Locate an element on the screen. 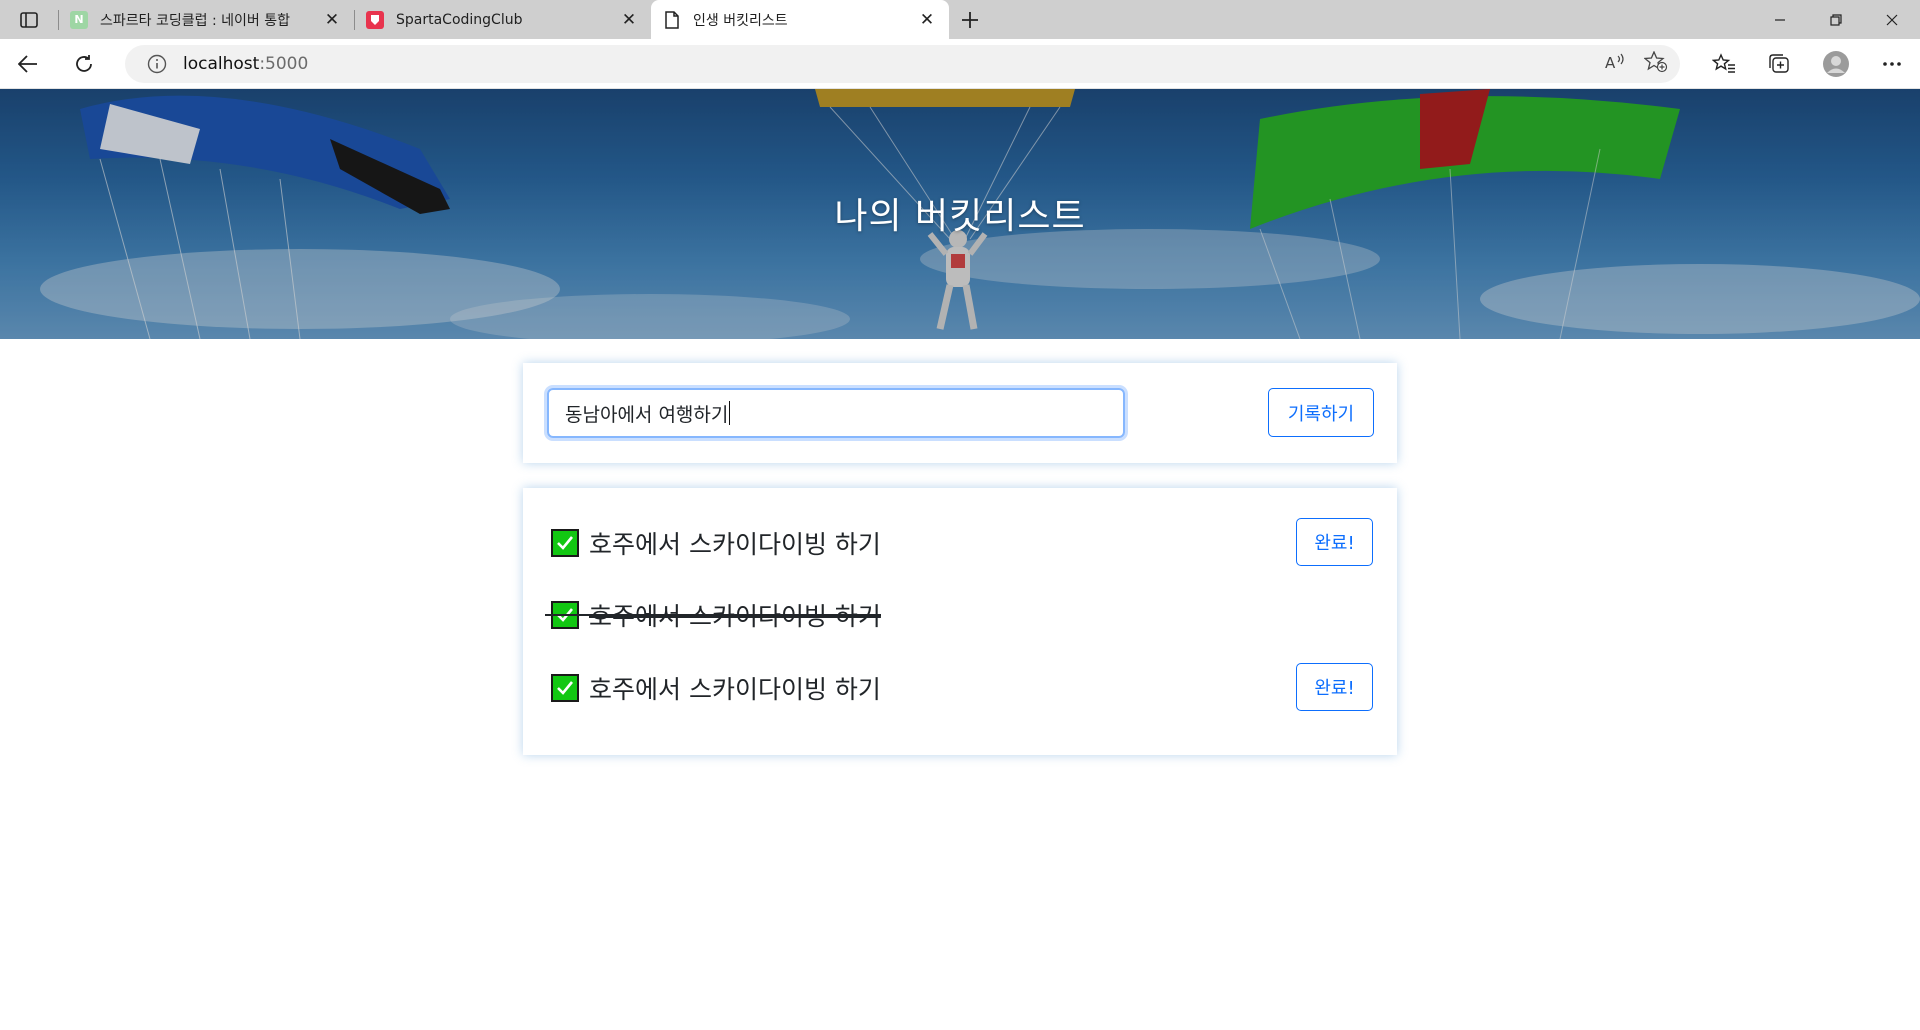  plus-icon is located at coordinates (970, 19).